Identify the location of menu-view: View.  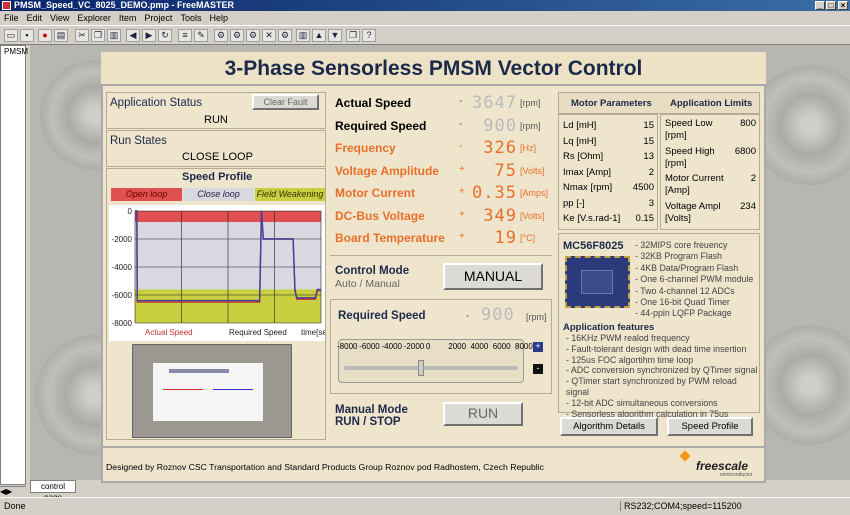
(59, 18).